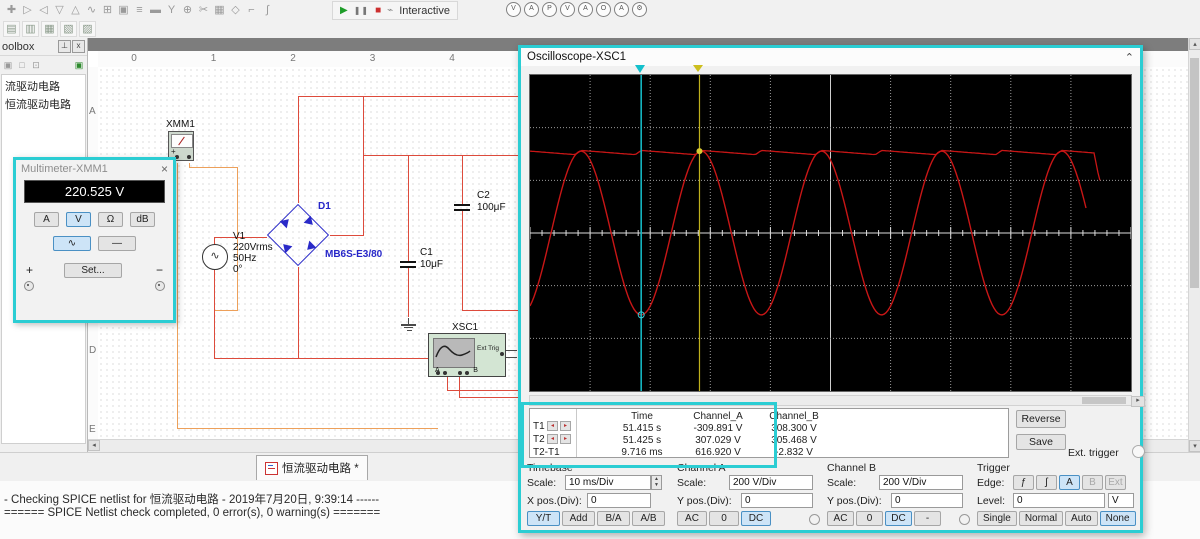 The height and width of the screenshot is (539, 1200). What do you see at coordinates (107, 10) in the screenshot?
I see `component-toolbar-icon: ⊞` at bounding box center [107, 10].